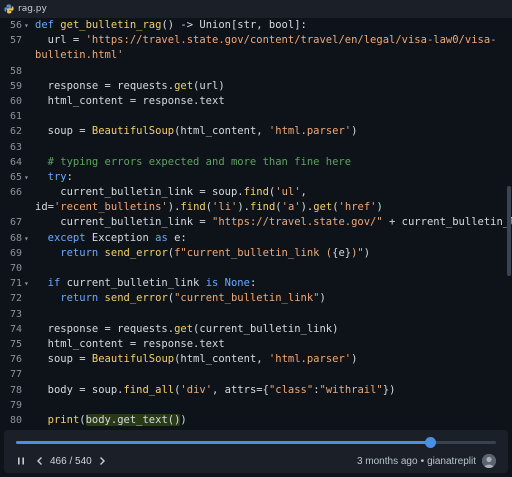  I want to click on line-gutter: 64, so click(17, 162).